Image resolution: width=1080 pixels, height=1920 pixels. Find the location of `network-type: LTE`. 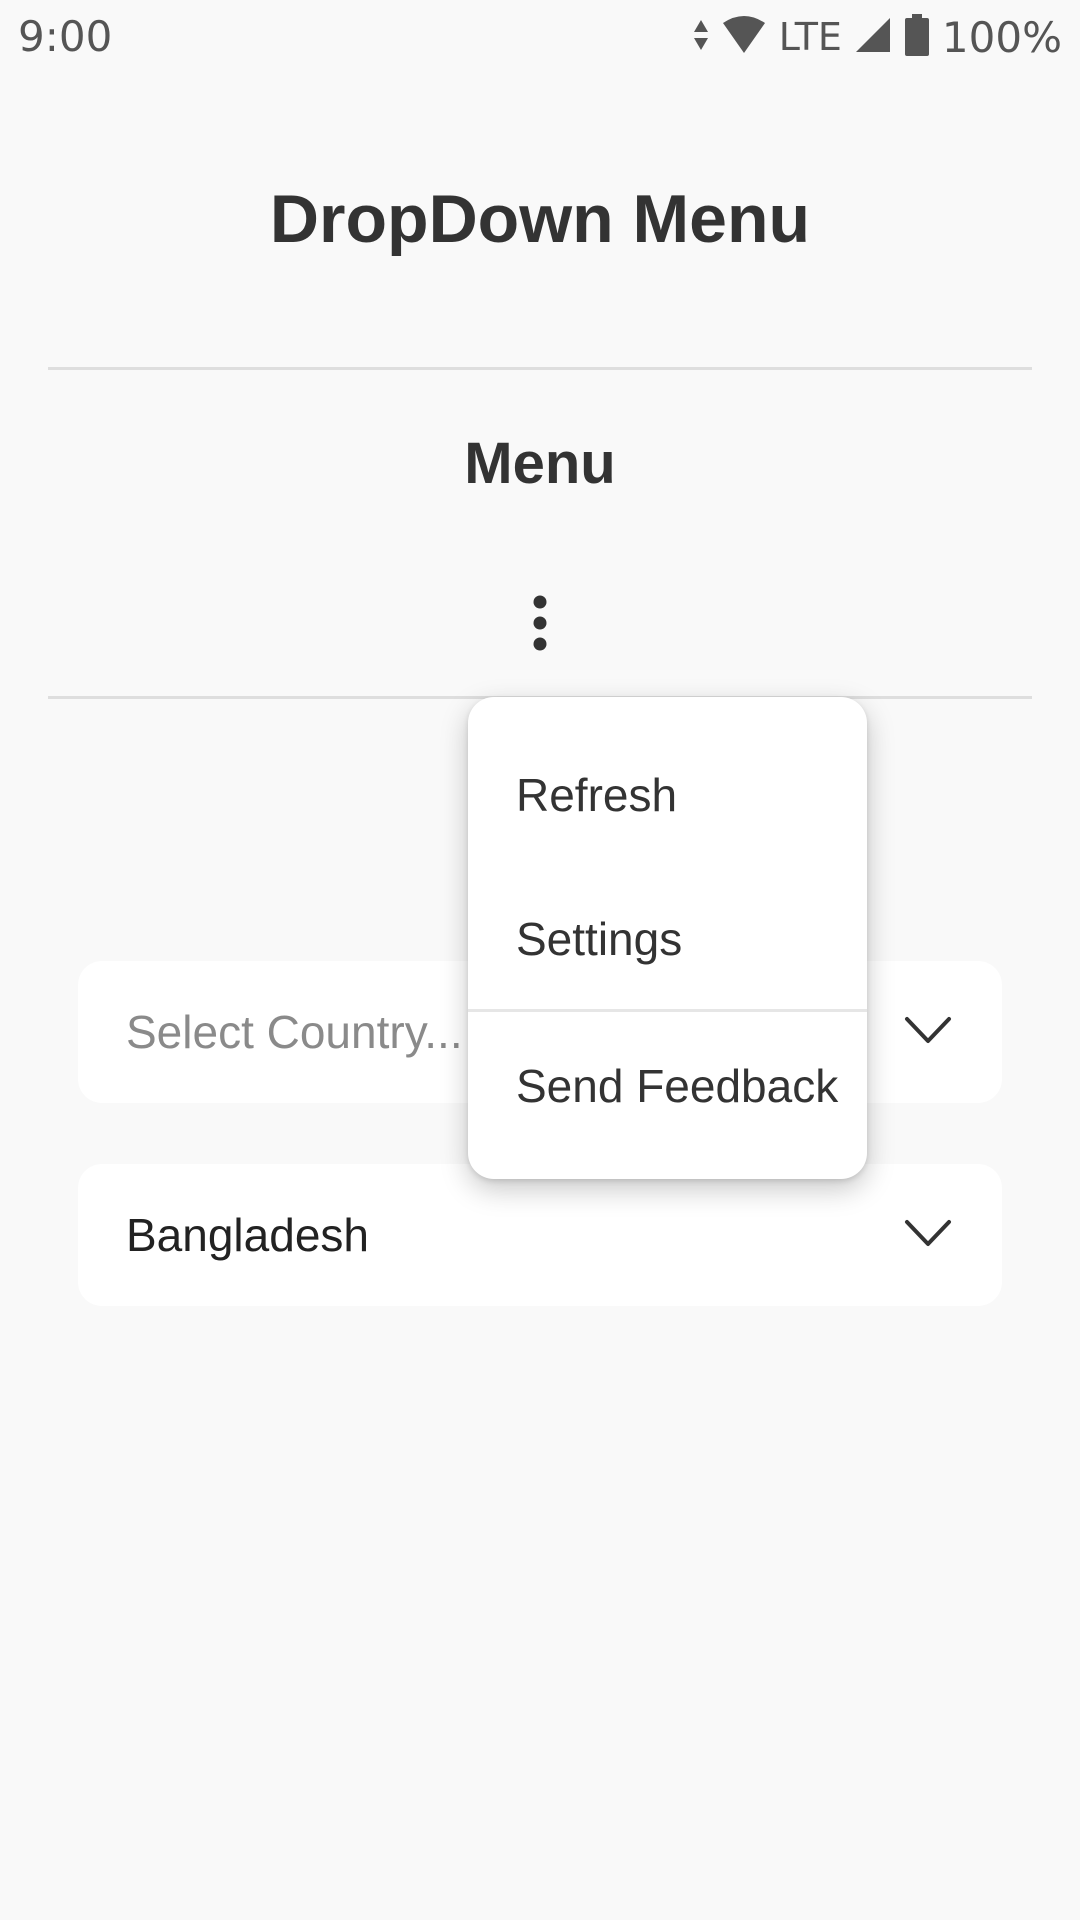

network-type: LTE is located at coordinates (810, 37).